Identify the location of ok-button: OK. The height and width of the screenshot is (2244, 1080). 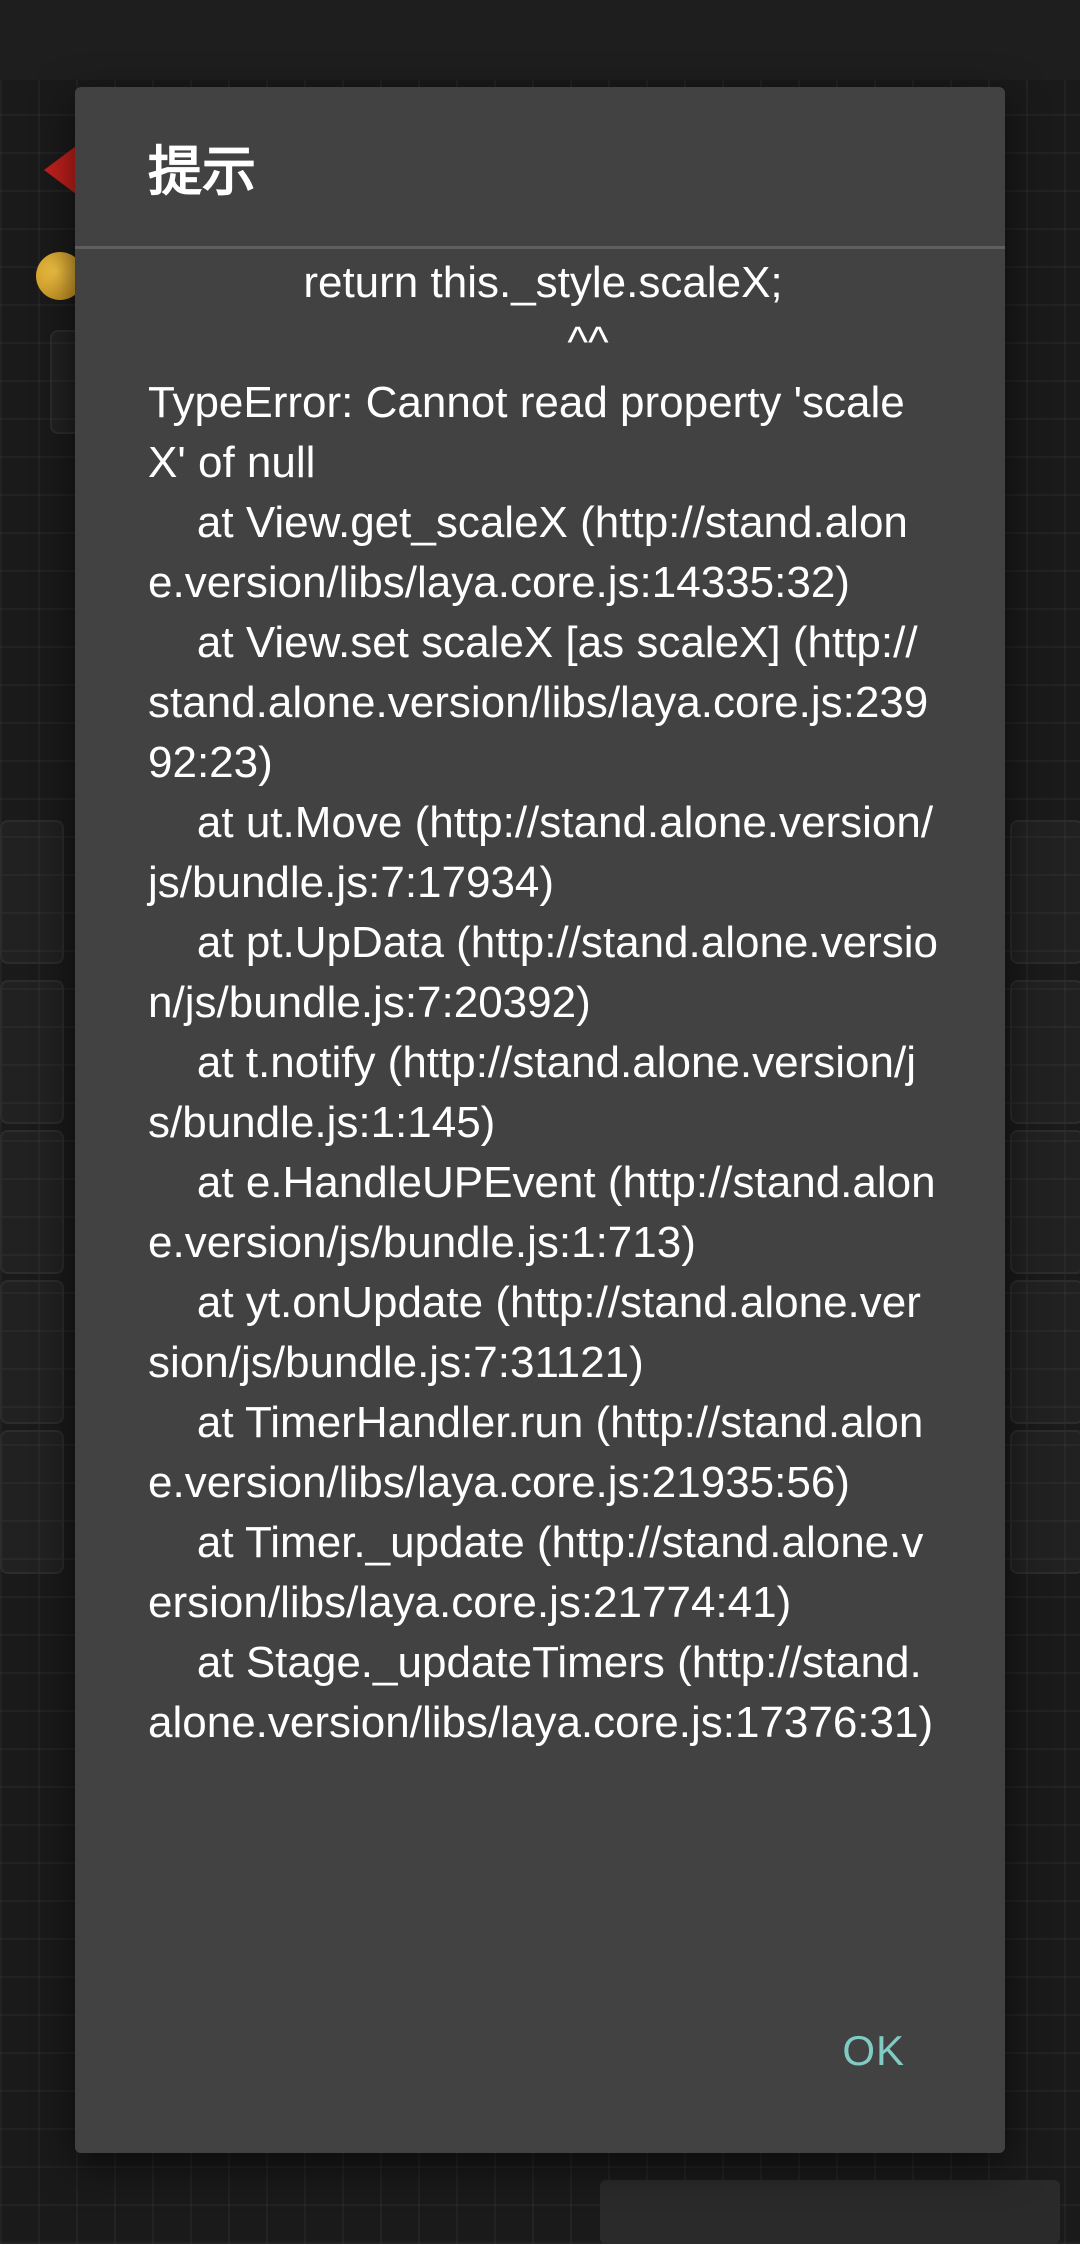
(873, 2051).